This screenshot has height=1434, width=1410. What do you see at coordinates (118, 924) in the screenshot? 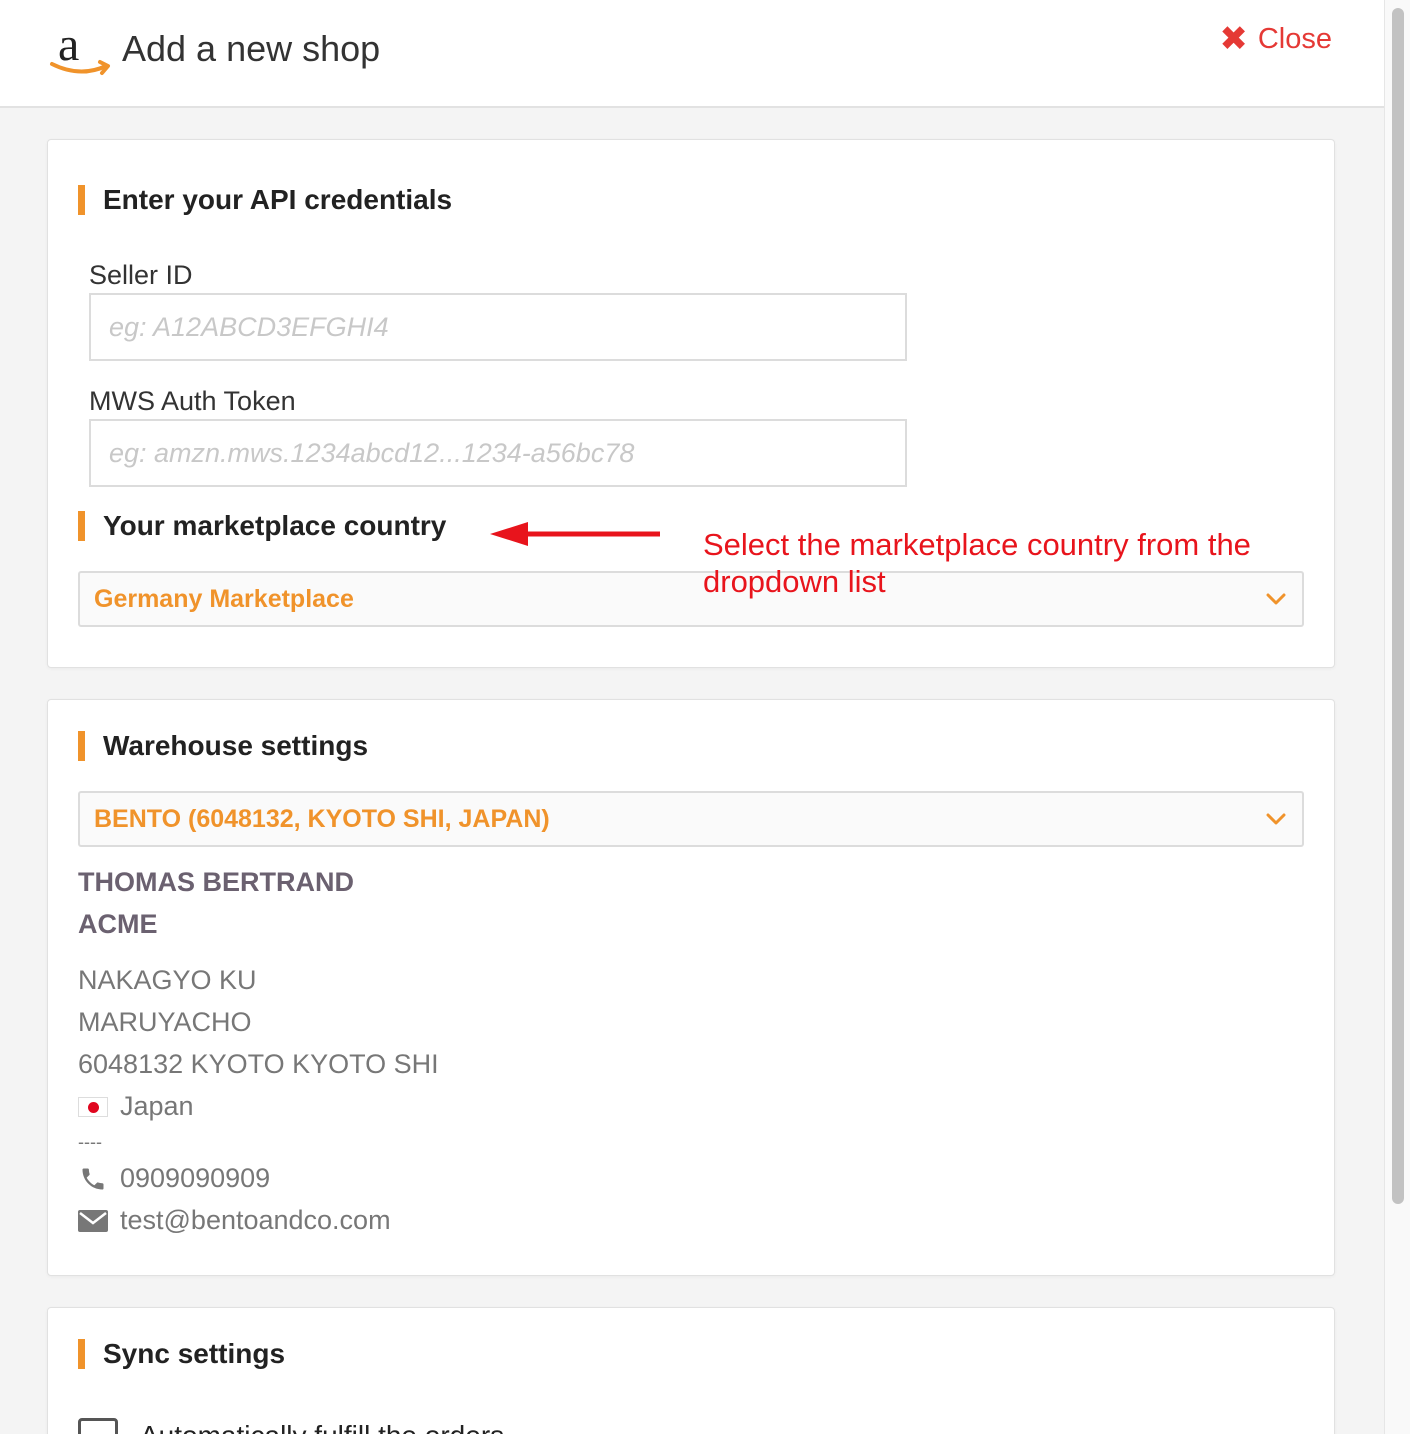
I see `warehouse-company: ACME` at bounding box center [118, 924].